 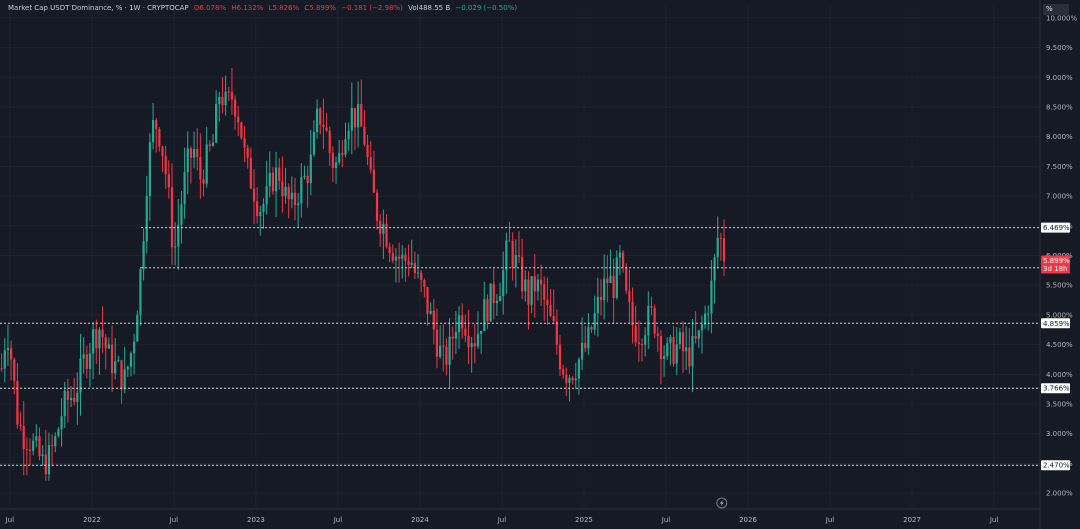 I want to click on y-axis-tick-label: 7.500%, so click(x=1059, y=167).